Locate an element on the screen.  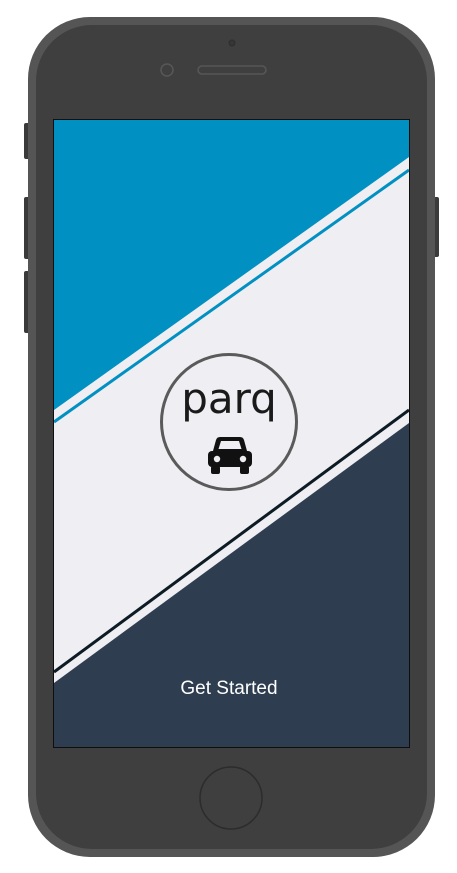
get-started-button: Get Started is located at coordinates (229, 689).